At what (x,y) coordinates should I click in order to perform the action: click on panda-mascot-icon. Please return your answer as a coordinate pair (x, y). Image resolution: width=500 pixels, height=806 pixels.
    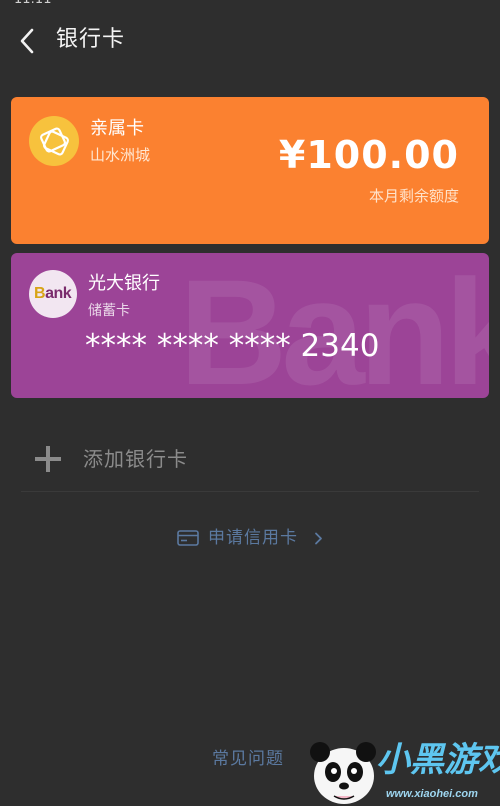
    Looking at the image, I should click on (343, 773).